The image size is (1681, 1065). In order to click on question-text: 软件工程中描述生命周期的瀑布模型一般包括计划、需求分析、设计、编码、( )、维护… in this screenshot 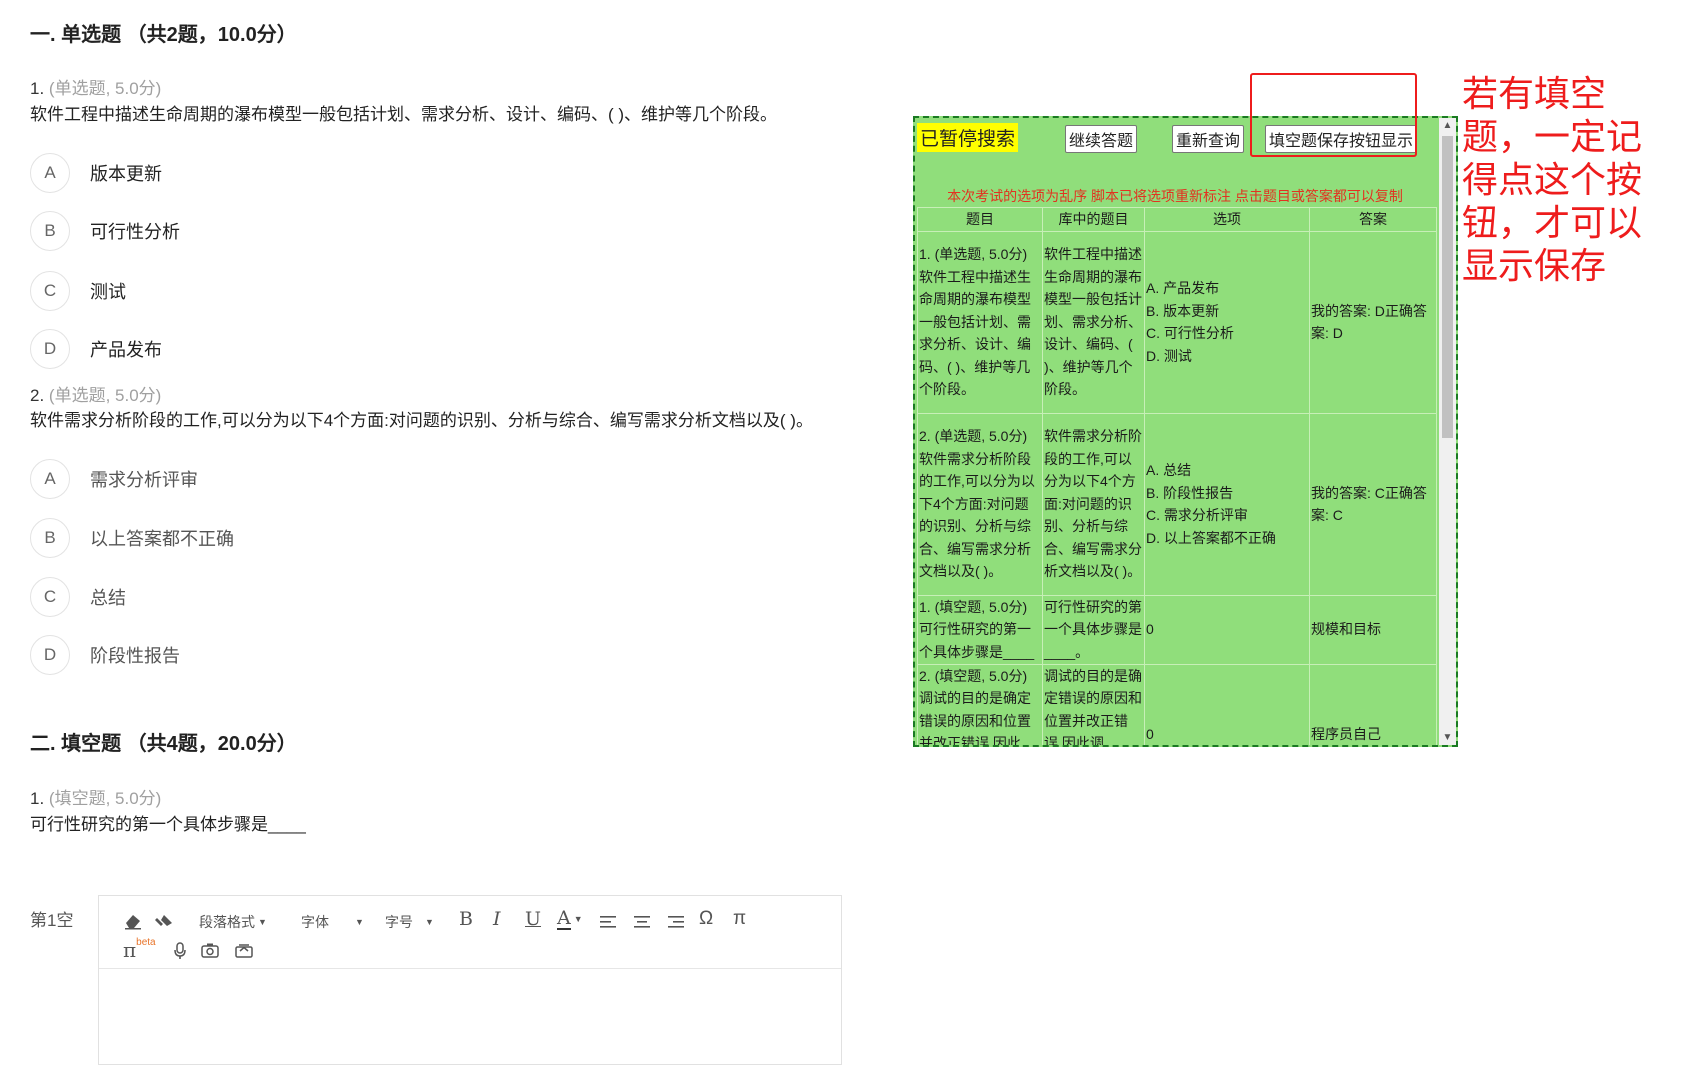, I will do `click(403, 112)`.